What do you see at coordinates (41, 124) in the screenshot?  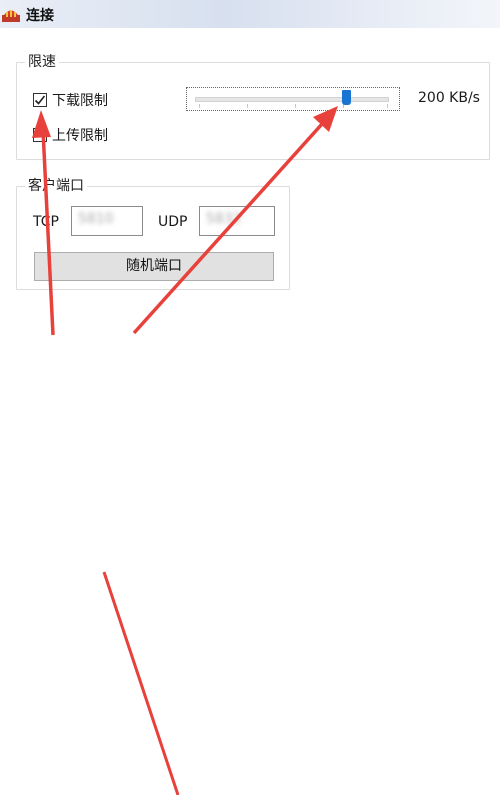 I see `annotation-arrowhead` at bounding box center [41, 124].